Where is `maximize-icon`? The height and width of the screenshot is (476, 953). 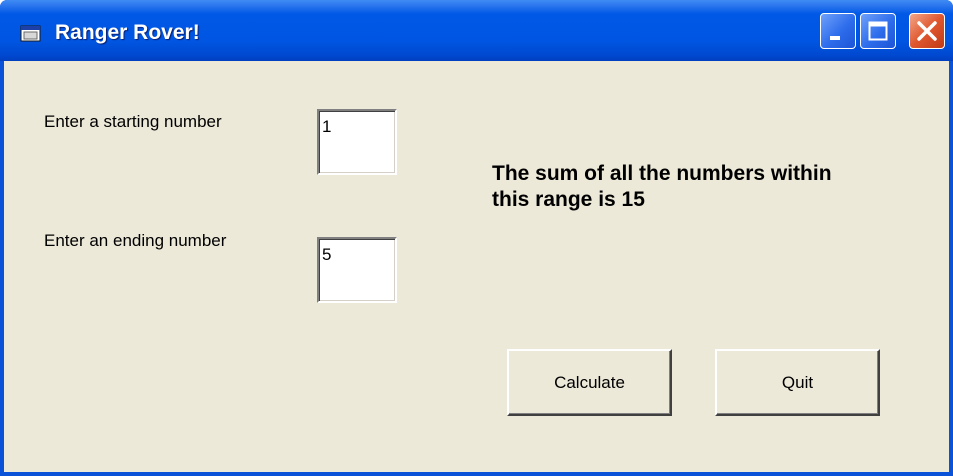 maximize-icon is located at coordinates (878, 31).